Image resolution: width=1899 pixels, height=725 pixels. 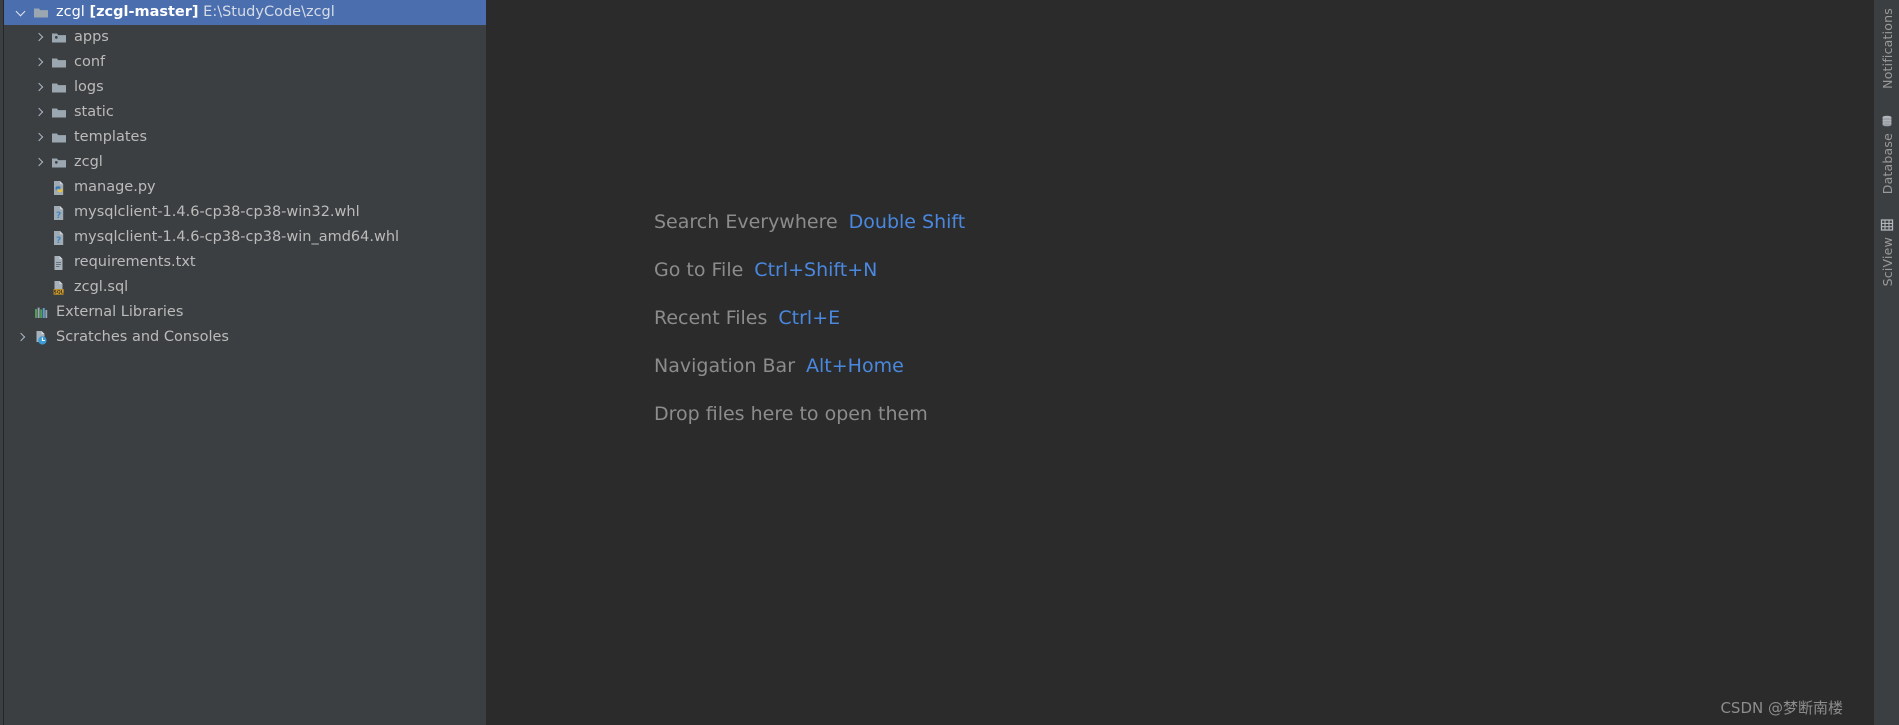 I want to click on watermark: CSDN @梦断南楼, so click(x=1781, y=708).